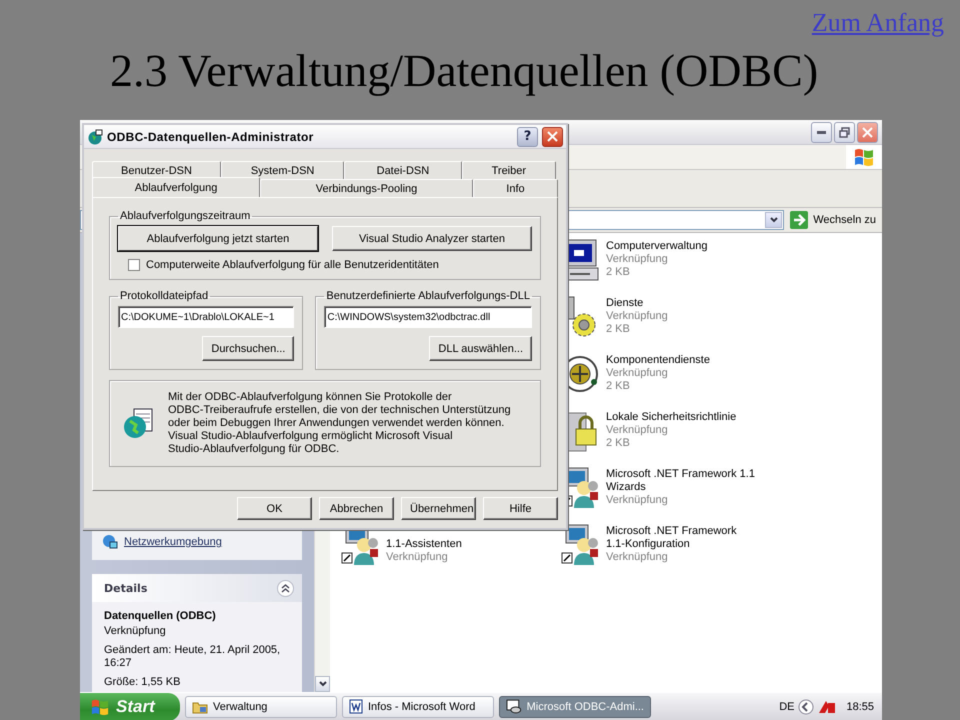  I want to click on restore-button, so click(844, 132).